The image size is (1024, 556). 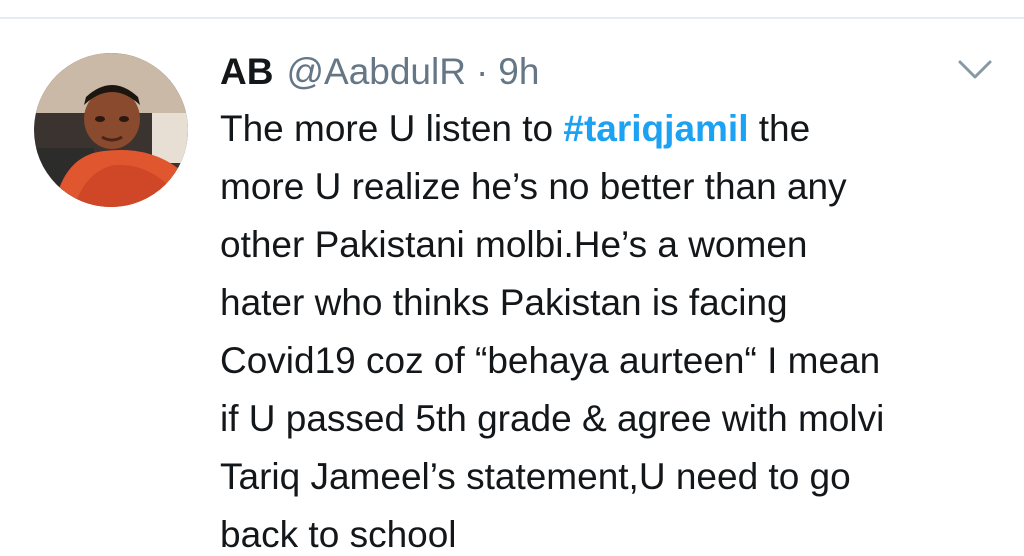 I want to click on author-display-name: AB, so click(x=246, y=72).